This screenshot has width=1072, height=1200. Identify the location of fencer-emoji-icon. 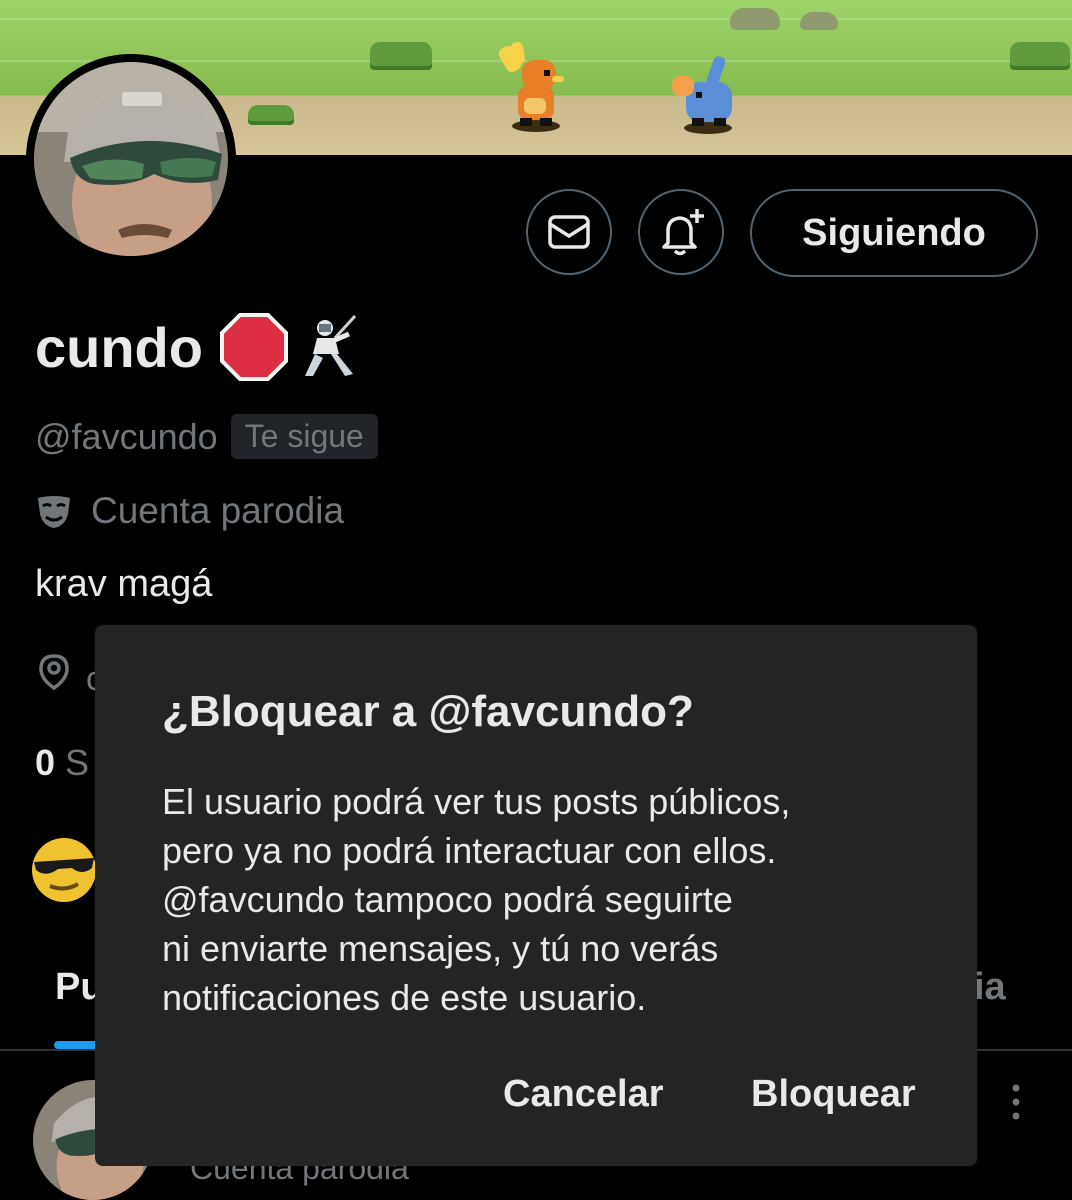
(330, 345).